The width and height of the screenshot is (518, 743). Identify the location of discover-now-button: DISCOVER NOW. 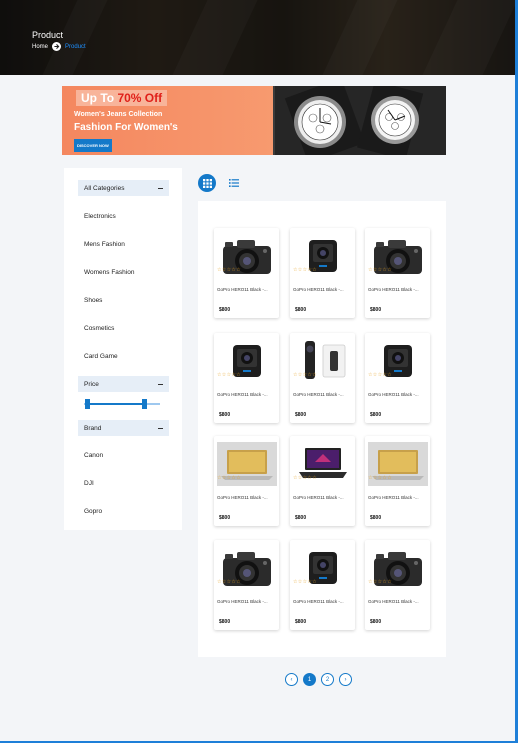
(93, 145).